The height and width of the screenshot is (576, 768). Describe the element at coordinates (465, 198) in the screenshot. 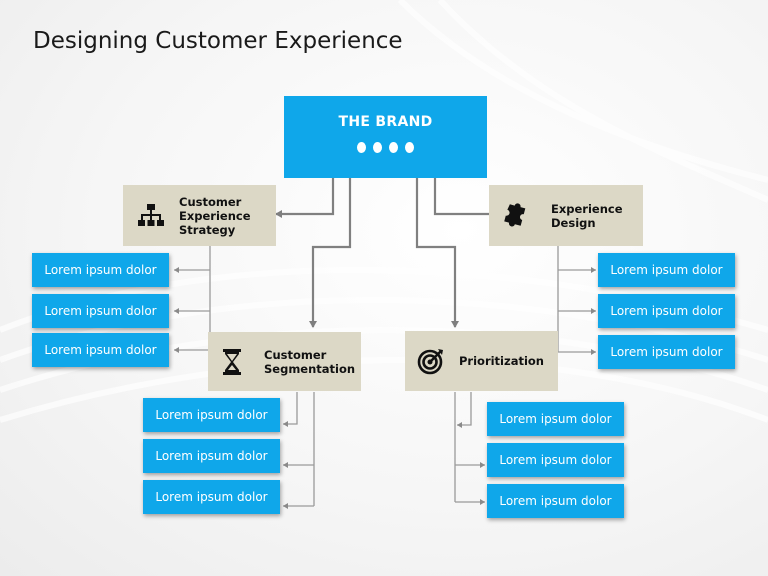

I see `connector-design` at that location.